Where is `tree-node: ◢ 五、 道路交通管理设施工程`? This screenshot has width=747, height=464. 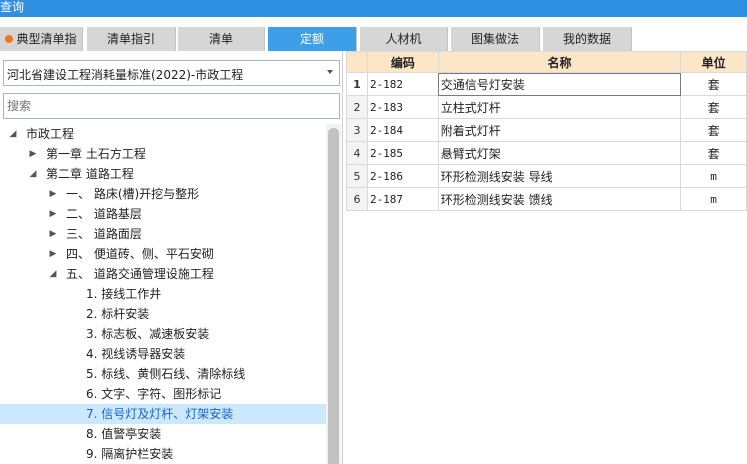 tree-node: ◢ 五、 道路交通管理设施工程 is located at coordinates (163, 274).